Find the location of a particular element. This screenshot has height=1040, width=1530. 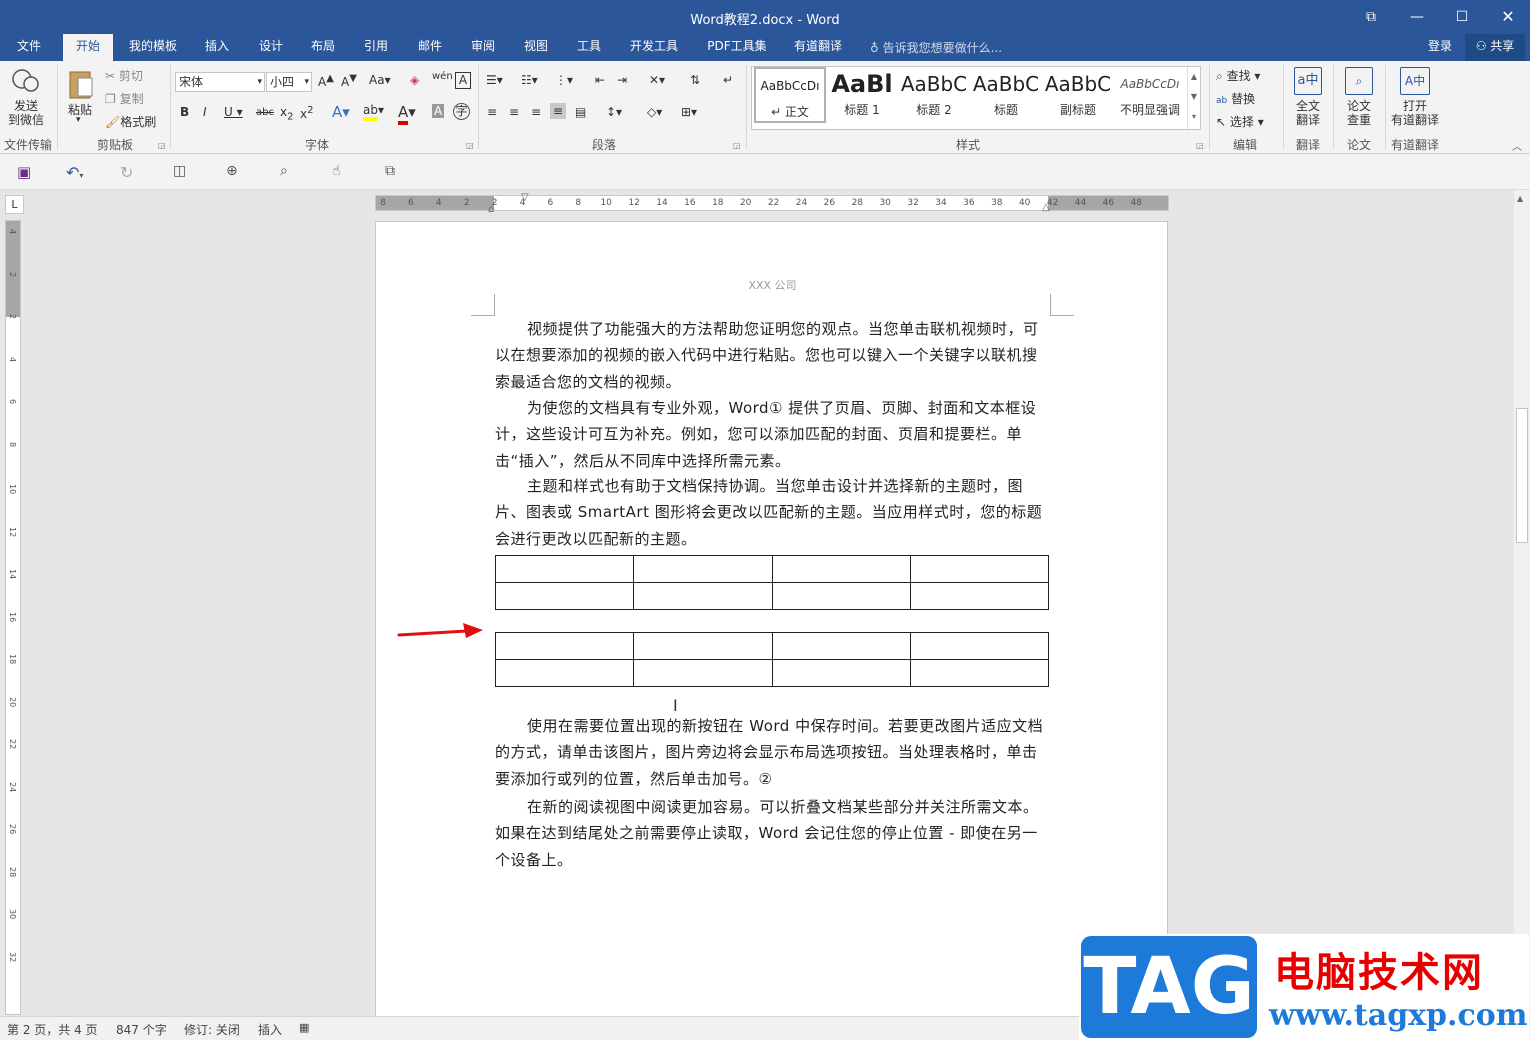

maximize-button: ☐ is located at coordinates (1462, 17).